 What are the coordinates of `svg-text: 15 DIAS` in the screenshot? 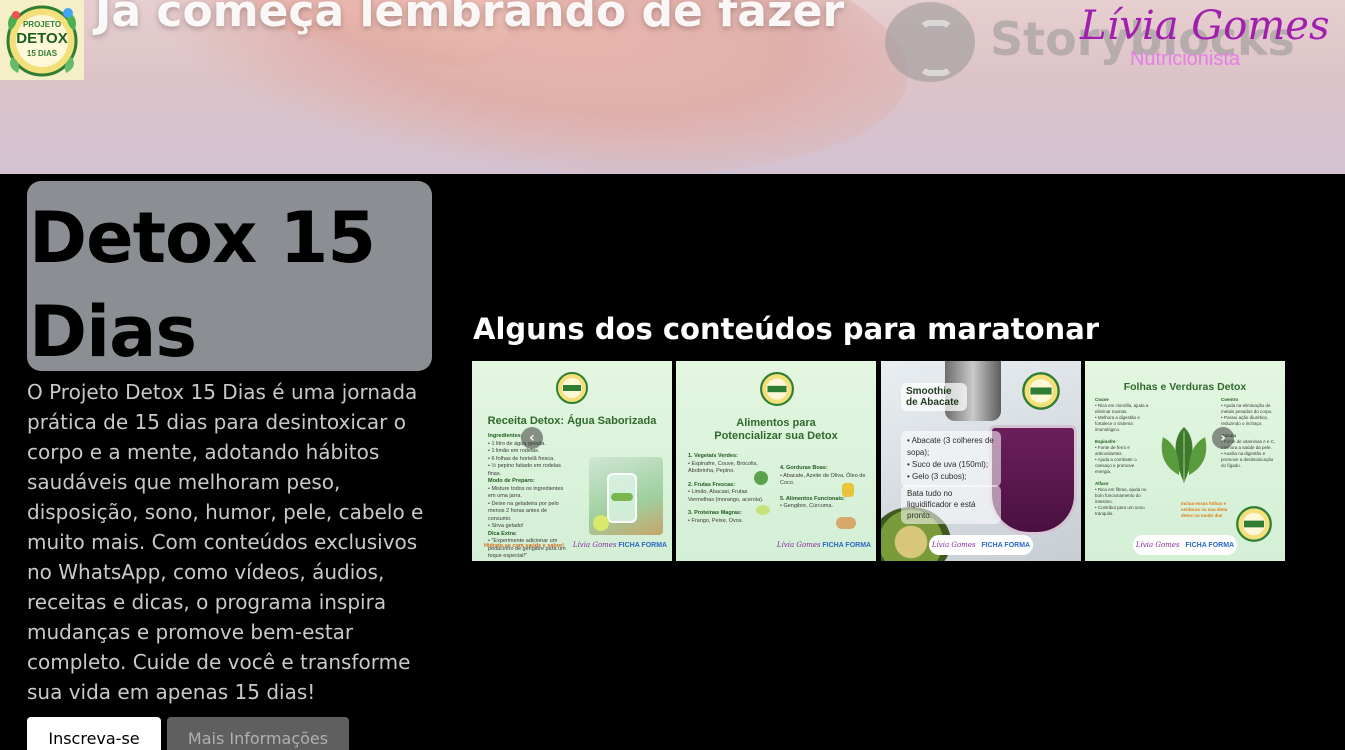 It's located at (42, 53).